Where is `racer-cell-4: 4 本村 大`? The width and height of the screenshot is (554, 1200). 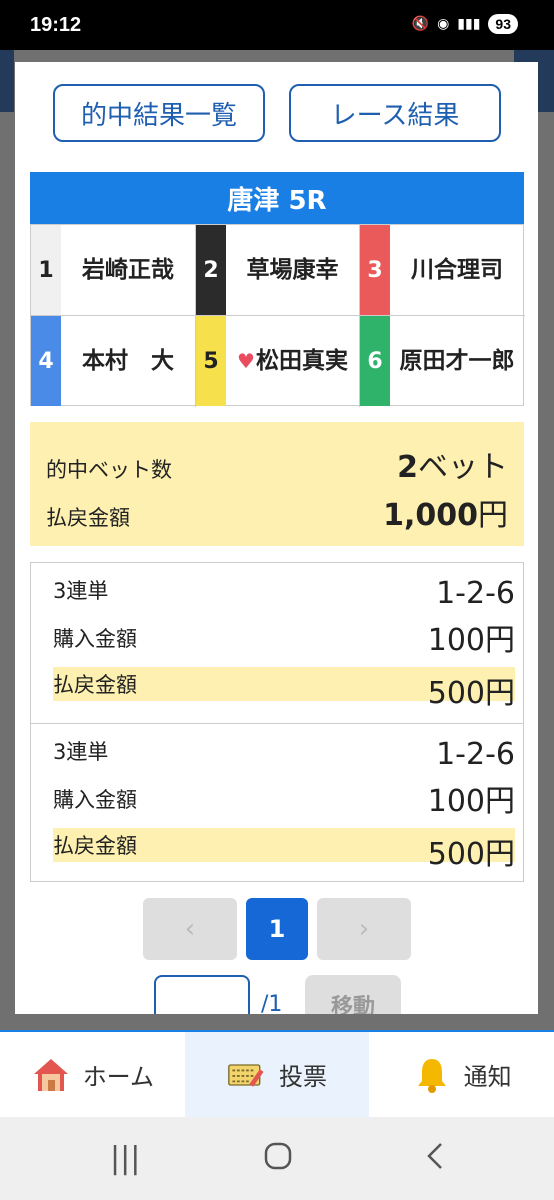 racer-cell-4: 4 本村 大 is located at coordinates (113, 361).